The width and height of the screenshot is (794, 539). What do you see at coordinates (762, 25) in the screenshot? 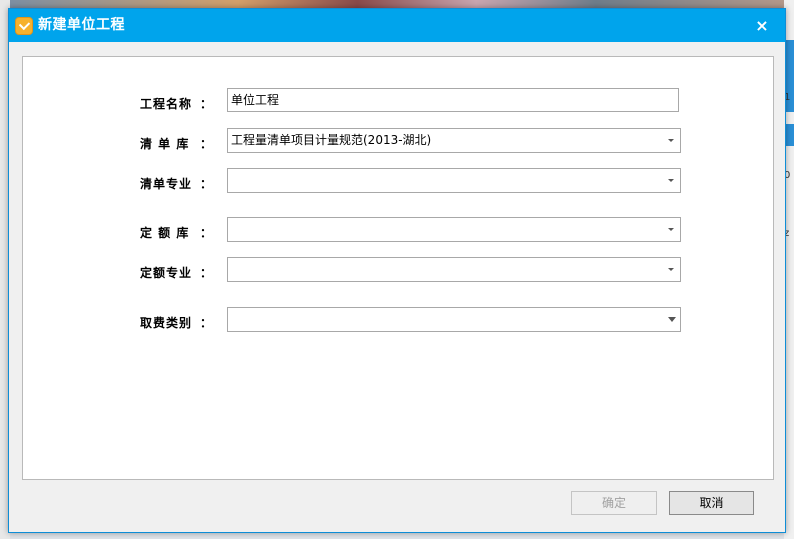
I see `close-icon: ×` at bounding box center [762, 25].